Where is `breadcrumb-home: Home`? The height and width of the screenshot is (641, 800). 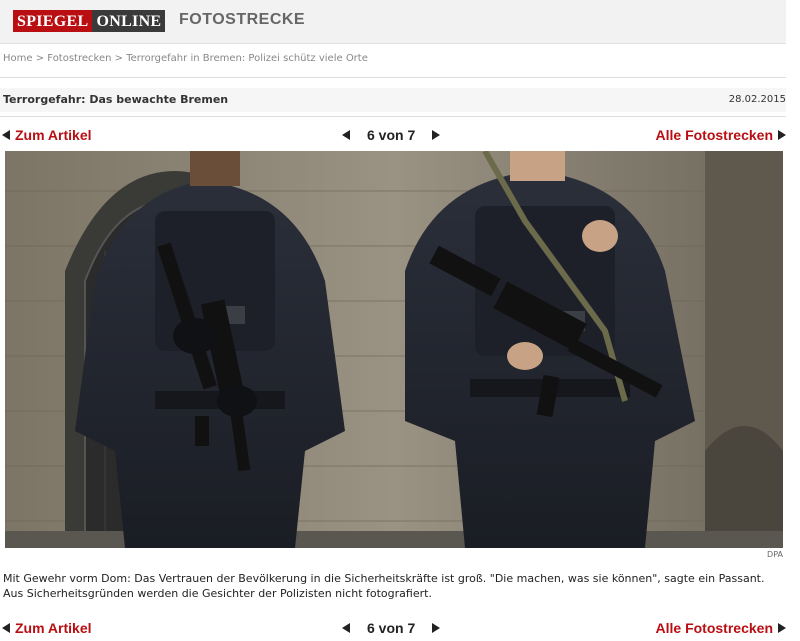
breadcrumb-home: Home is located at coordinates (18, 58).